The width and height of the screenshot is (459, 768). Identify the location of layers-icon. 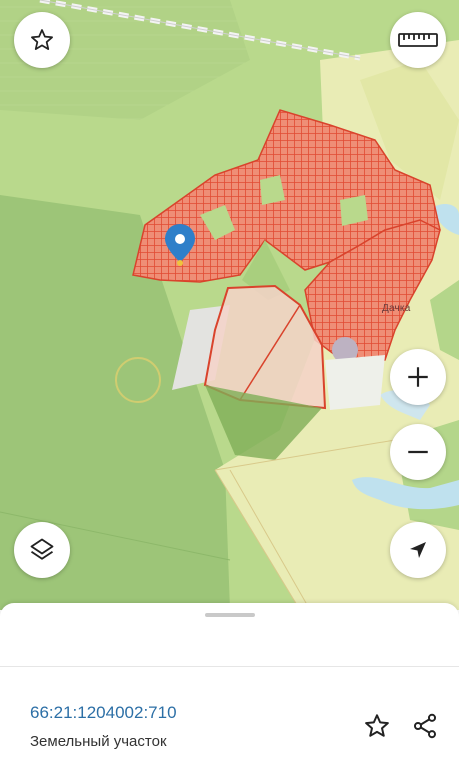
(42, 549).